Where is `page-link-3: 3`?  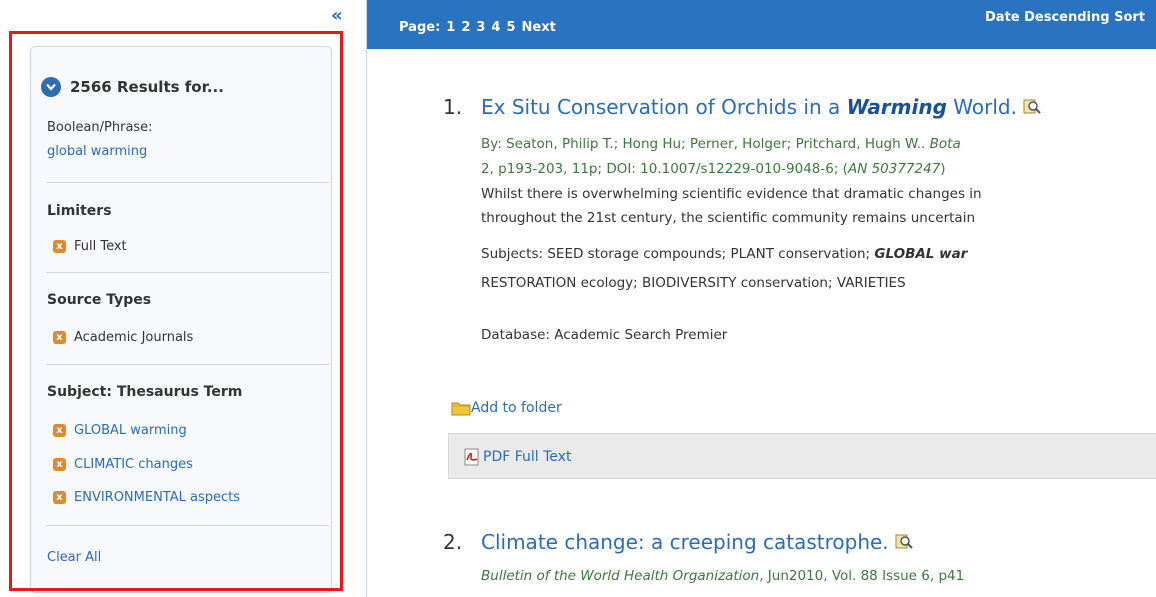 page-link-3: 3 is located at coordinates (480, 27).